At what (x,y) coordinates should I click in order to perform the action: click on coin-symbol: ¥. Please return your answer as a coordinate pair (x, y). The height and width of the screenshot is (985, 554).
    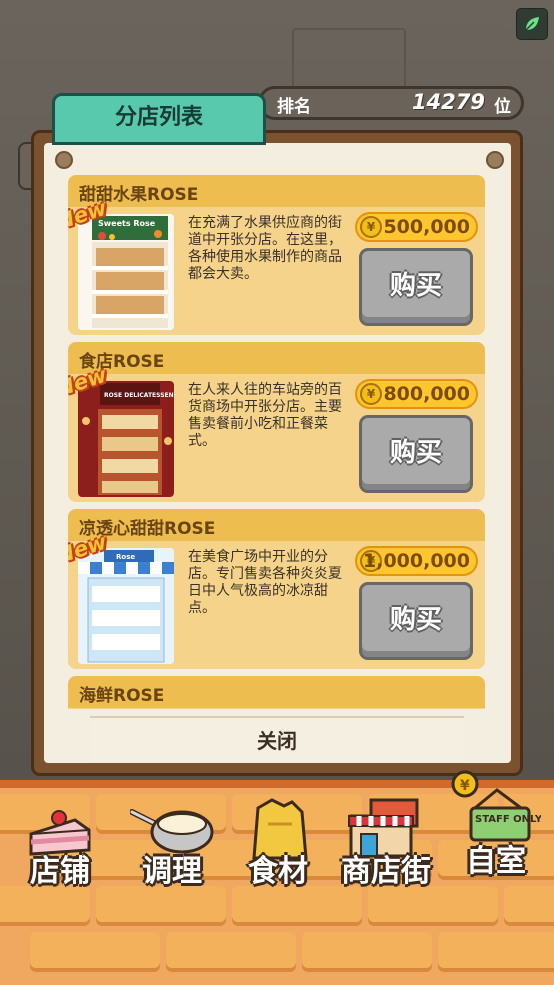
    Looking at the image, I should click on (465, 786).